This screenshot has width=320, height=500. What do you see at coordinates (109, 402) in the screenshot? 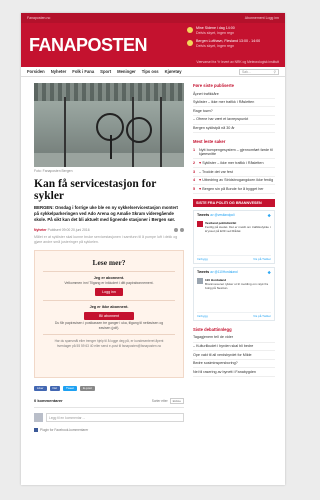
I see `comments-header: 0 kommentarer Sorter etter Eldste` at bounding box center [109, 402].